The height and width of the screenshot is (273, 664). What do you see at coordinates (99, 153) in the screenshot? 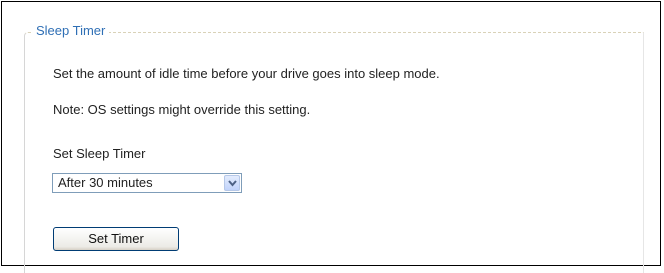
I see `set-sleep-timer-label: Set Sleep Timer` at bounding box center [99, 153].